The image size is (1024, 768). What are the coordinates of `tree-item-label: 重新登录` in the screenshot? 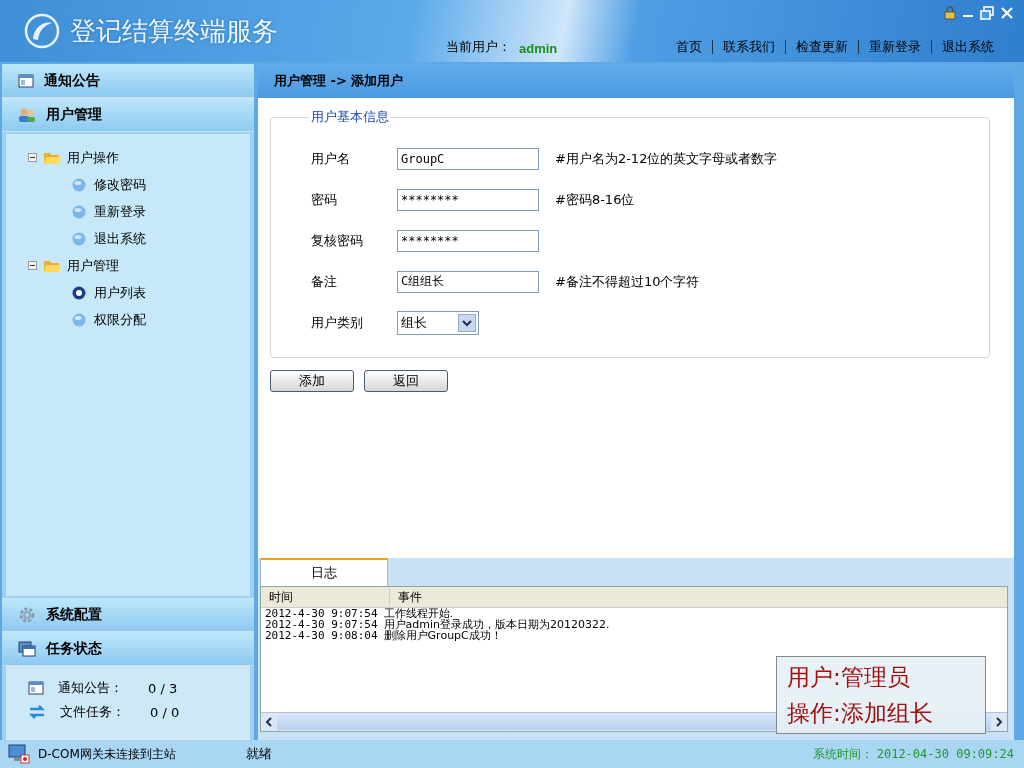 It's located at (120, 211).